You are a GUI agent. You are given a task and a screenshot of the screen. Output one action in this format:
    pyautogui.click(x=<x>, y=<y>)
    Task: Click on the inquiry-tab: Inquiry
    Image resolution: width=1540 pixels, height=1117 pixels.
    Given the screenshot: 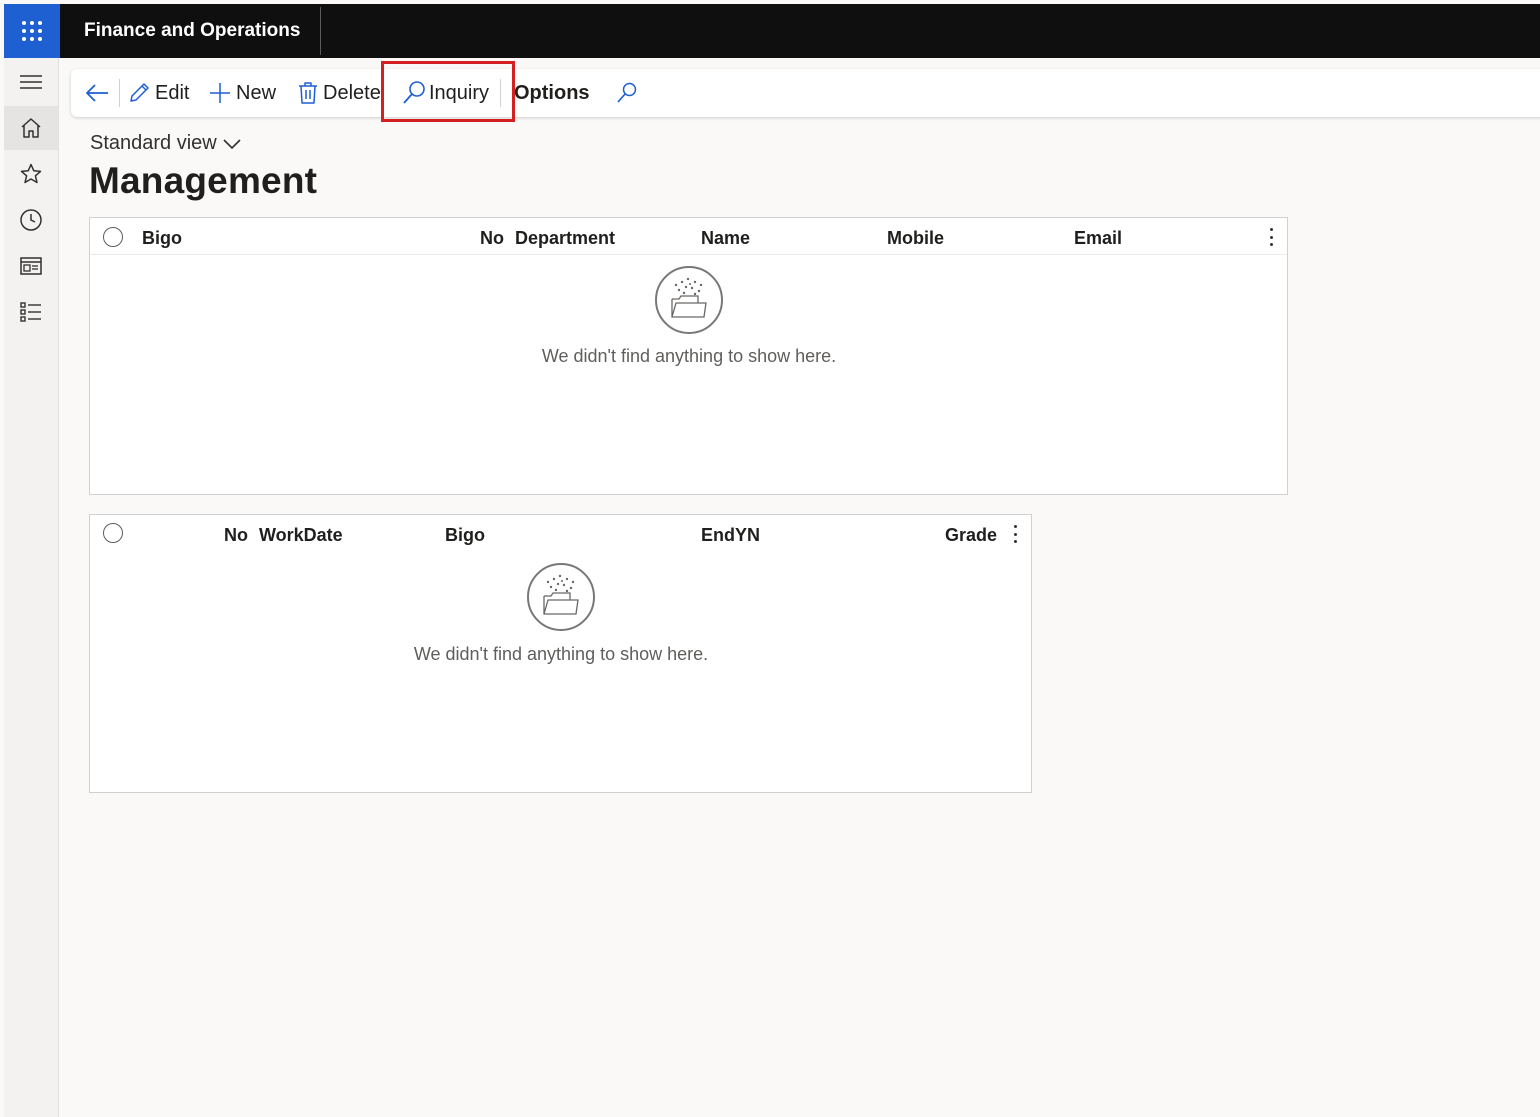 What is the action you would take?
    pyautogui.click(x=445, y=93)
    